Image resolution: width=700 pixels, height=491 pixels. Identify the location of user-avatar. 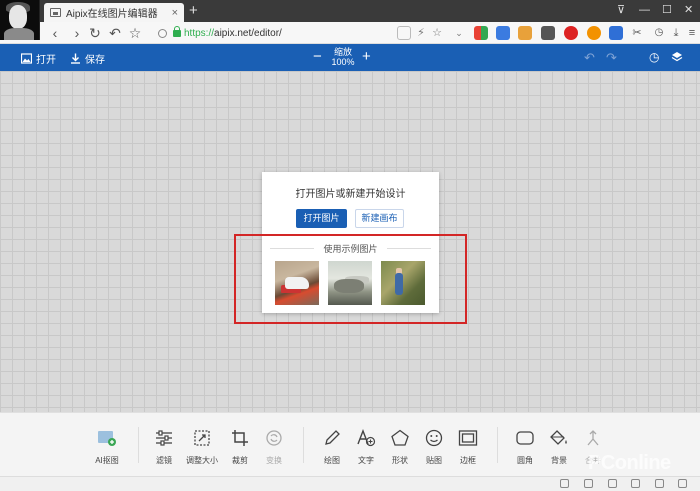
(20, 20).